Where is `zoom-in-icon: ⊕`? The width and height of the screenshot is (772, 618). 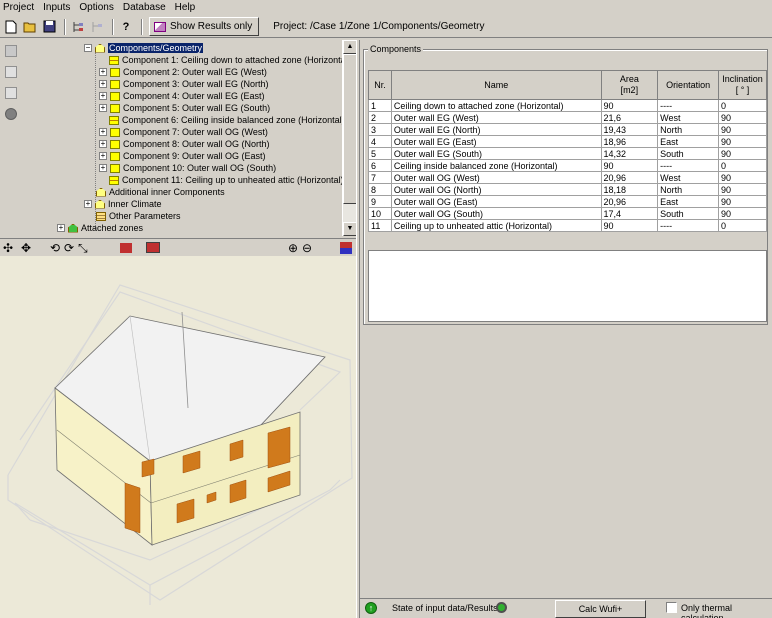 zoom-in-icon: ⊕ is located at coordinates (293, 248).